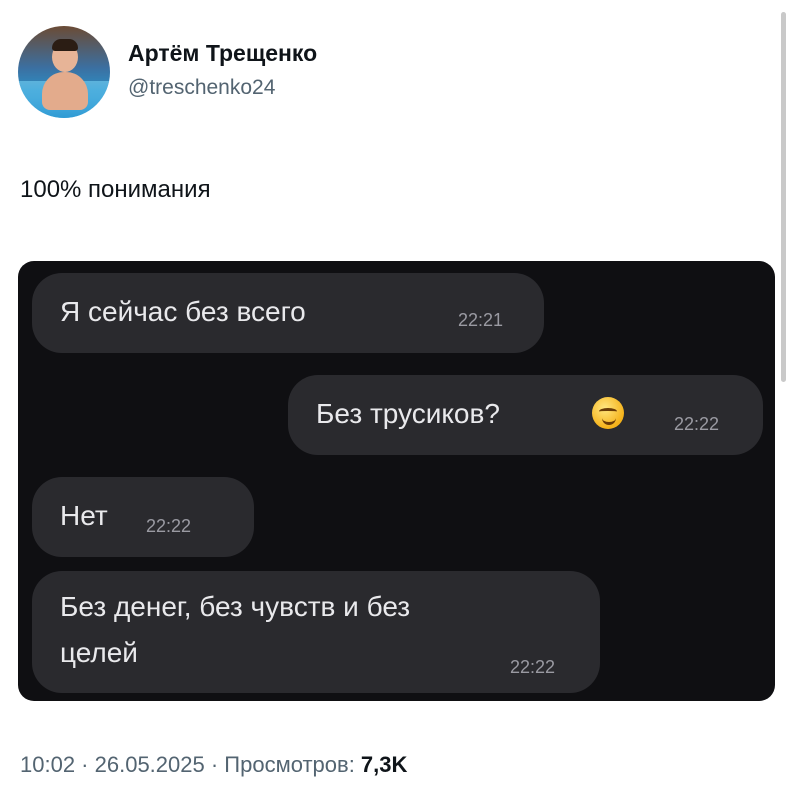 This screenshot has width=793, height=800. What do you see at coordinates (292, 764) in the screenshot?
I see `views-label: Просмотров:` at bounding box center [292, 764].